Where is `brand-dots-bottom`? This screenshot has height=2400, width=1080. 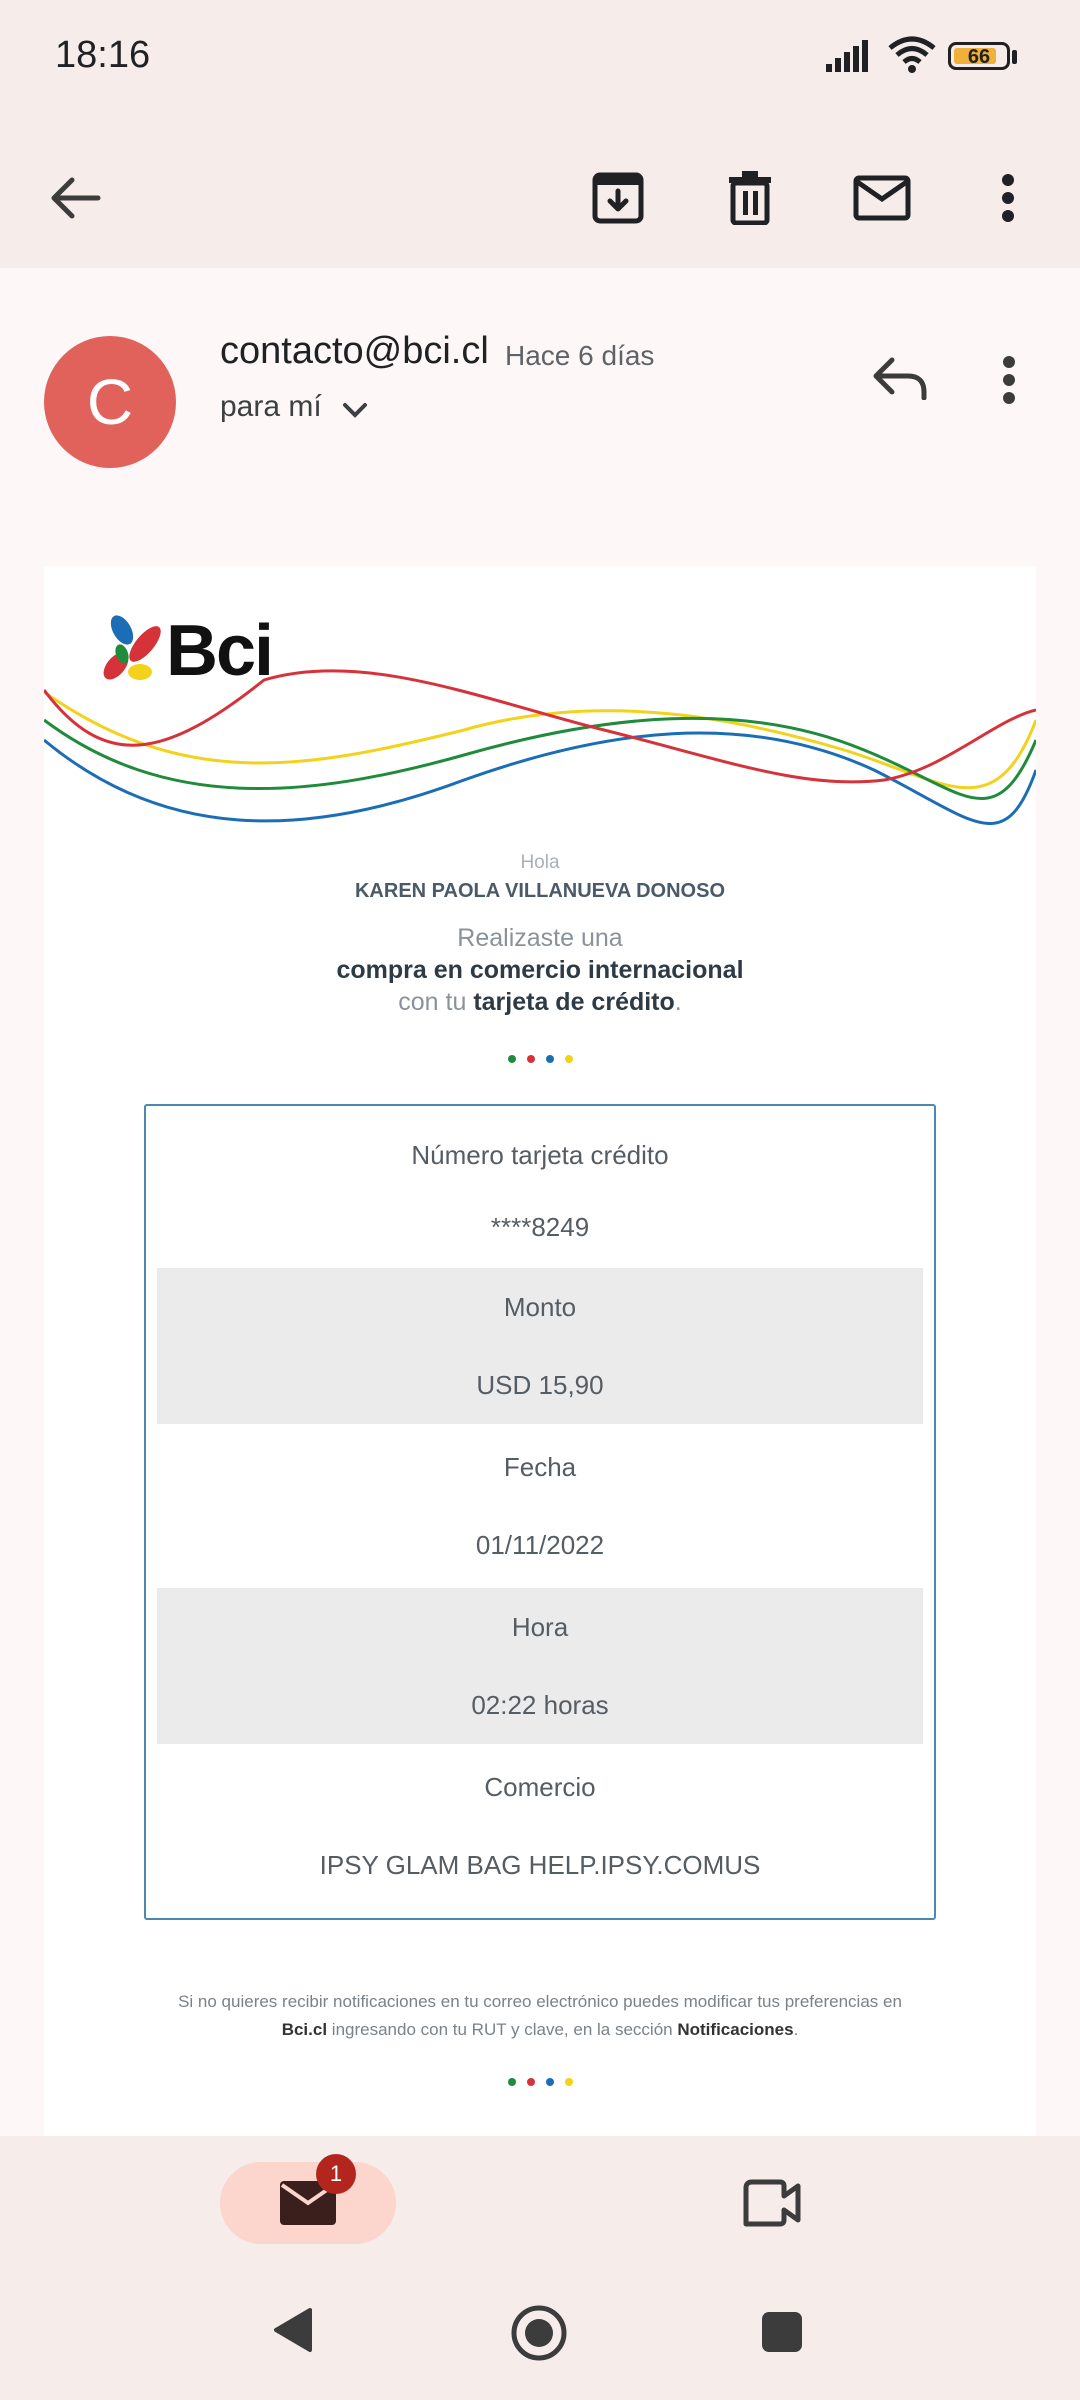 brand-dots-bottom is located at coordinates (540, 2082).